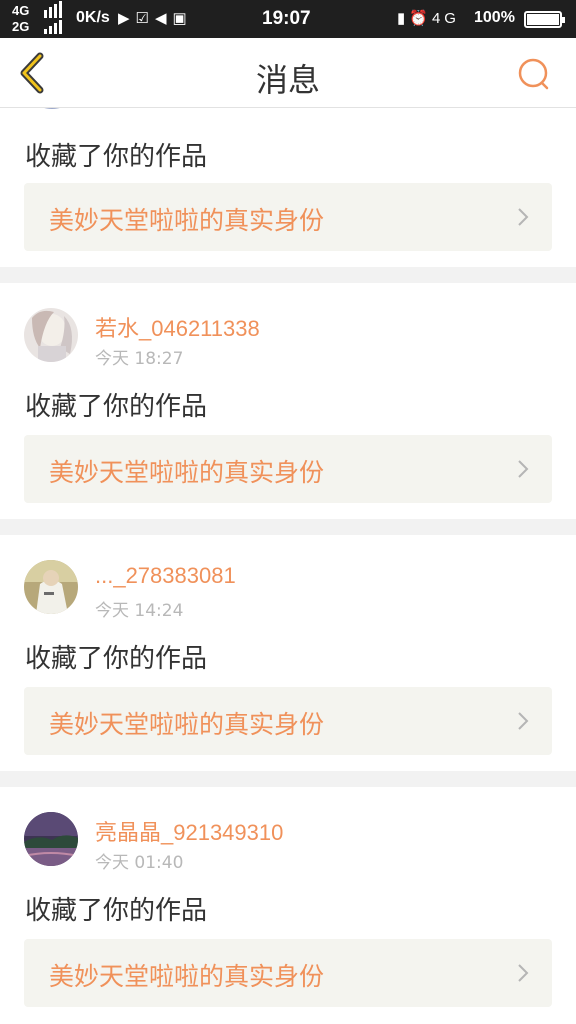  What do you see at coordinates (189, 831) in the screenshot?
I see `user-name: 亮晶晶_921349310` at bounding box center [189, 831].